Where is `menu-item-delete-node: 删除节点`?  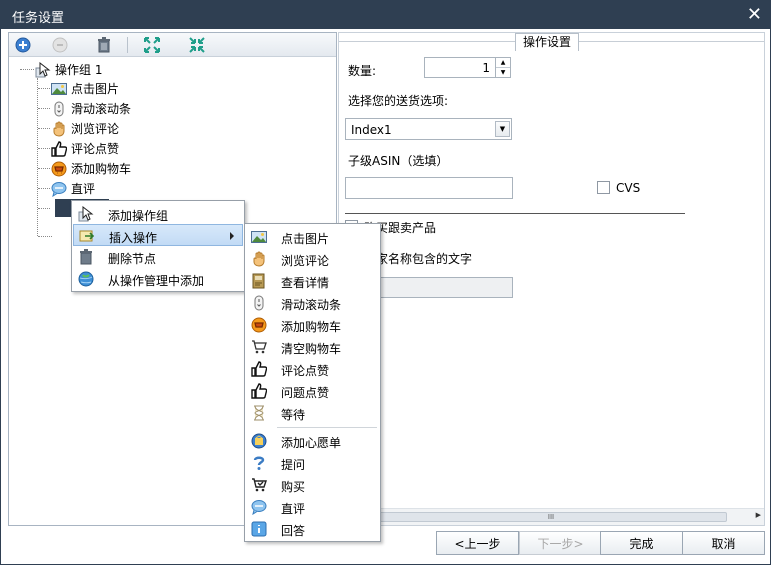 menu-item-delete-node: 删除节点 is located at coordinates (158, 257).